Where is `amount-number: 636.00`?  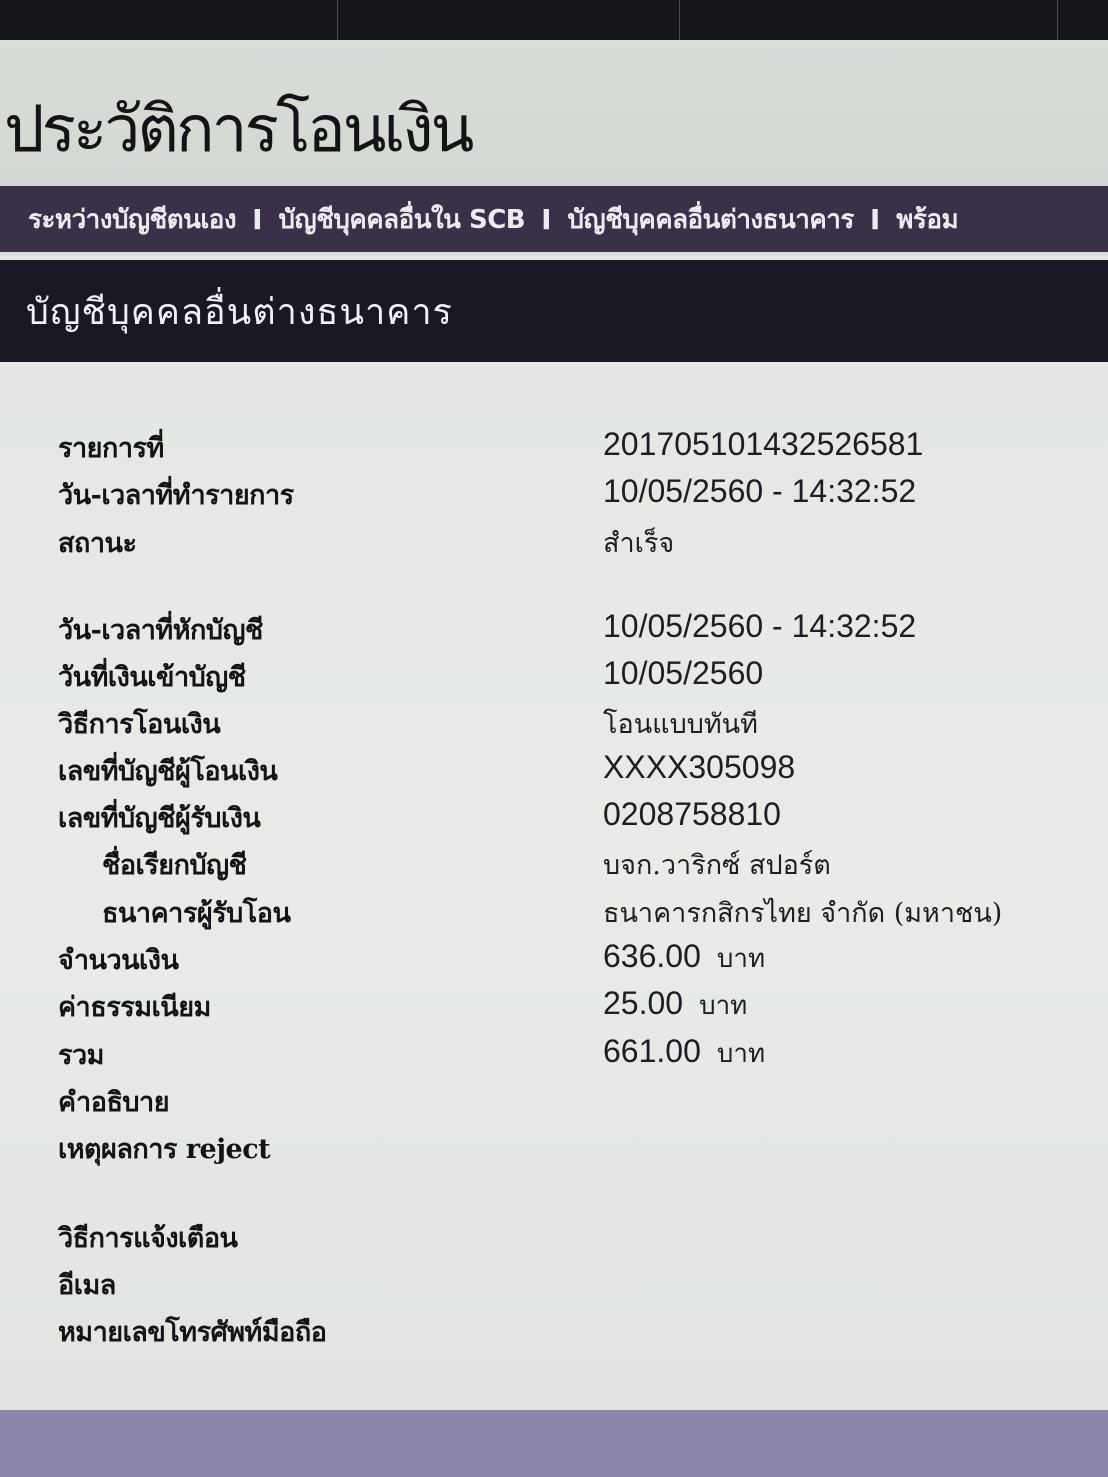
amount-number: 636.00 is located at coordinates (652, 956).